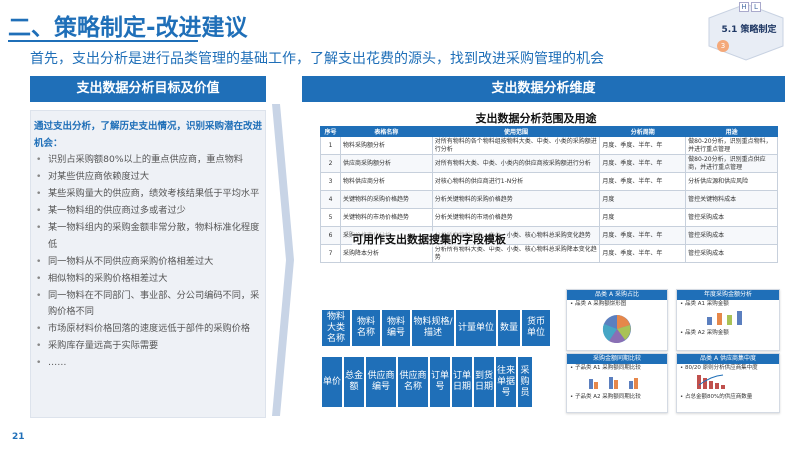 This screenshot has height=450, width=800. Describe the element at coordinates (617, 320) in the screenshot. I see `mini-chart-pie: 品类 A 采购占比 • 品类 A 采购额饼形图` at that location.